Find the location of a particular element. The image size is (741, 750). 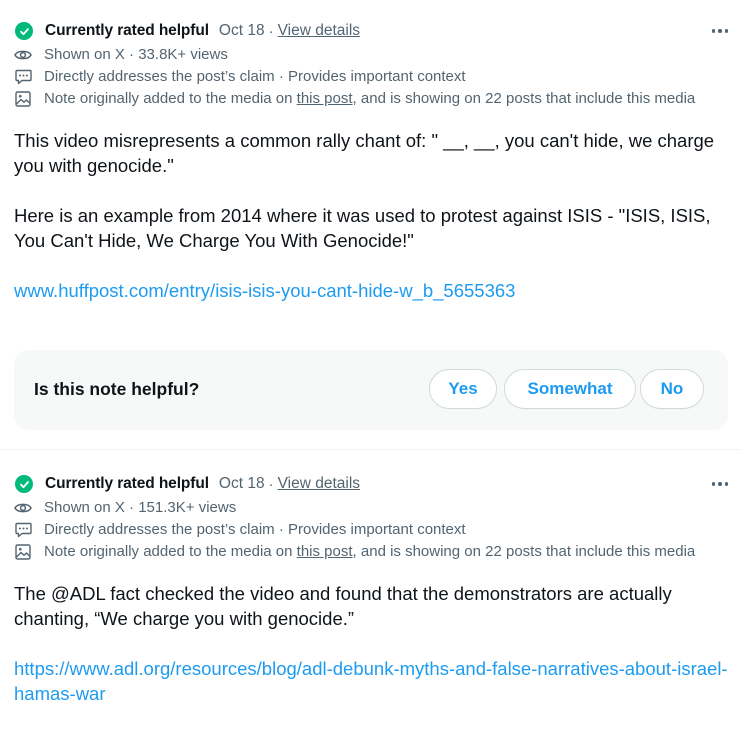

rate-no-button: No is located at coordinates (672, 389).